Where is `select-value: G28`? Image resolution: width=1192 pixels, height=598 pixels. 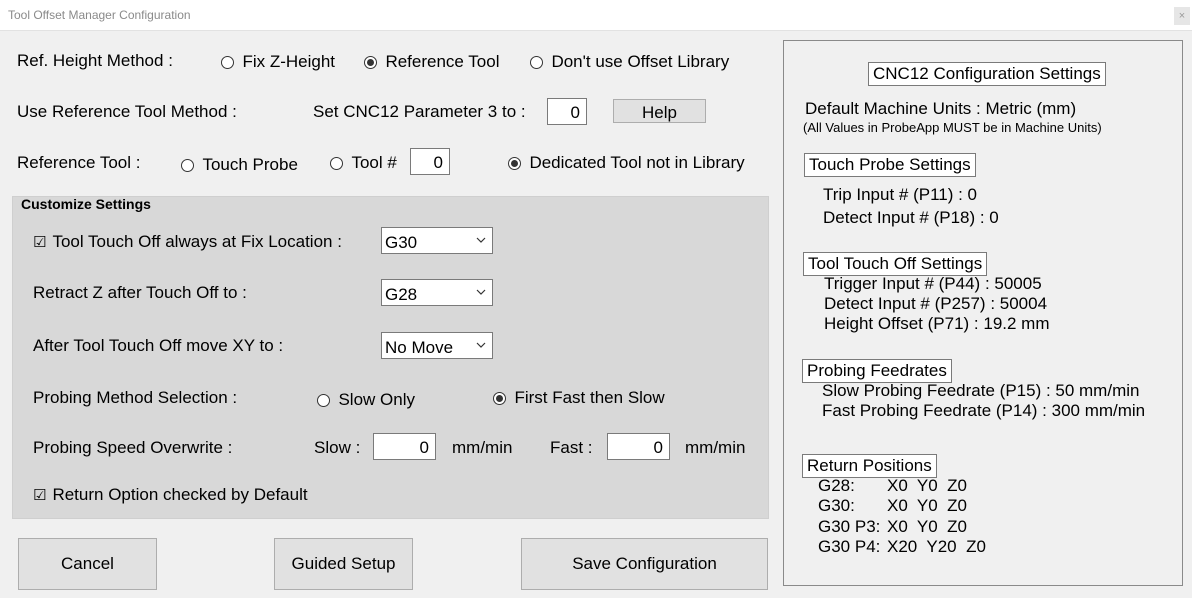 select-value: G28 is located at coordinates (401, 294).